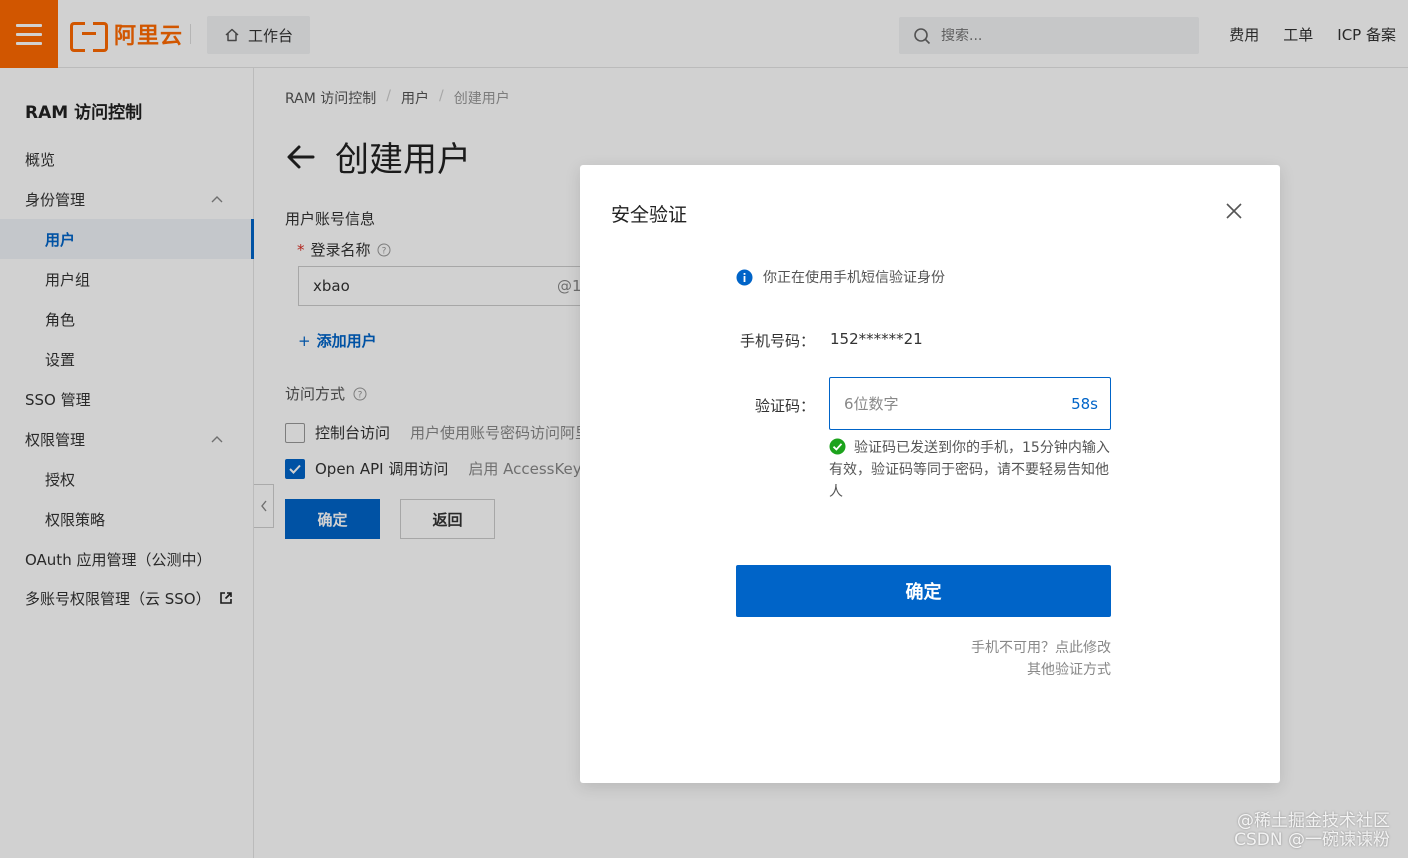 Image resolution: width=1408 pixels, height=858 pixels. What do you see at coordinates (1312, 840) in the screenshot?
I see `watermark-line-2: CSDN @一碗谏谏粉` at bounding box center [1312, 840].